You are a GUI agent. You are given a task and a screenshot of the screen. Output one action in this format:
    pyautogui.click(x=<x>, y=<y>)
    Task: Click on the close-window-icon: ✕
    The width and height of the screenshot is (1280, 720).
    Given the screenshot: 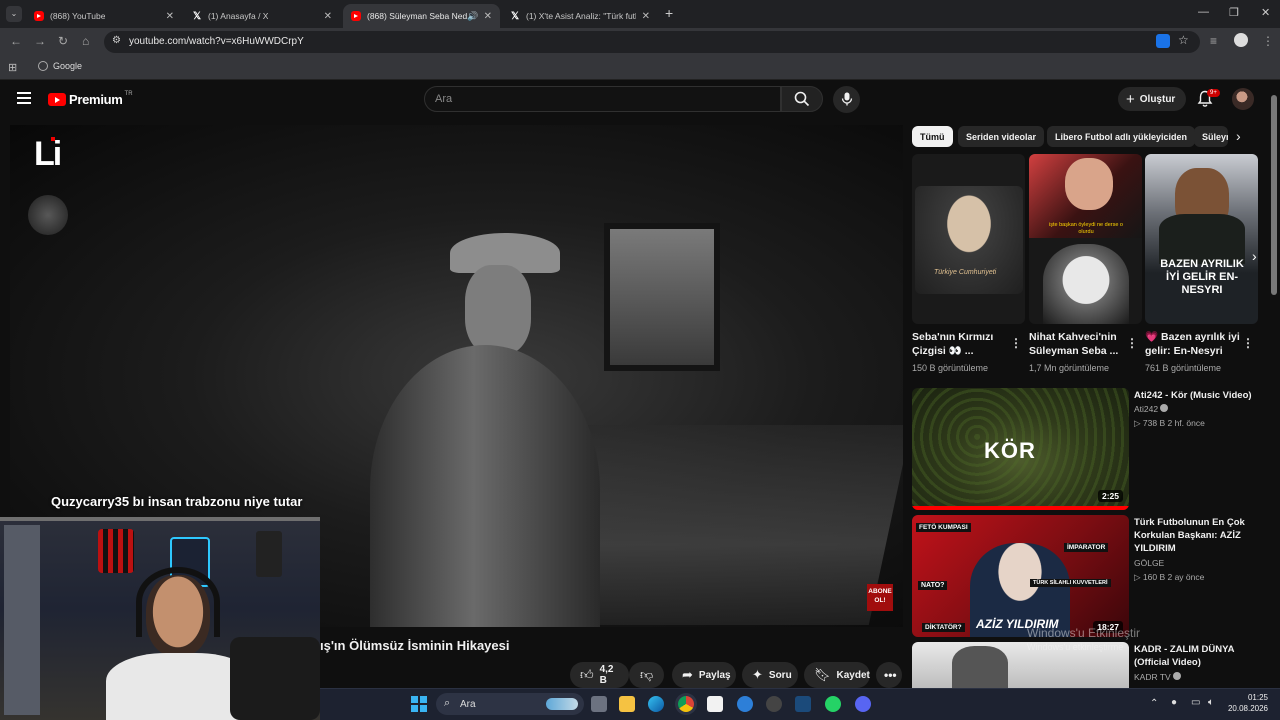 What is the action you would take?
    pyautogui.click(x=1265, y=12)
    